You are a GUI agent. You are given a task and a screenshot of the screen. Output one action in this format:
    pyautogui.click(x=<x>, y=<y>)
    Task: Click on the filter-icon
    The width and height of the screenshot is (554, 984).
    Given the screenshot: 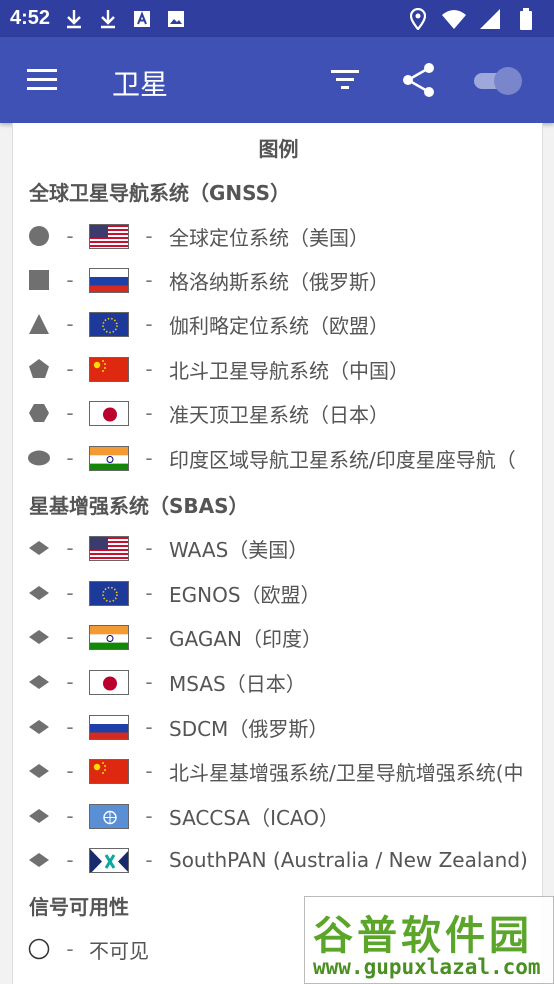 What is the action you would take?
    pyautogui.click(x=345, y=80)
    